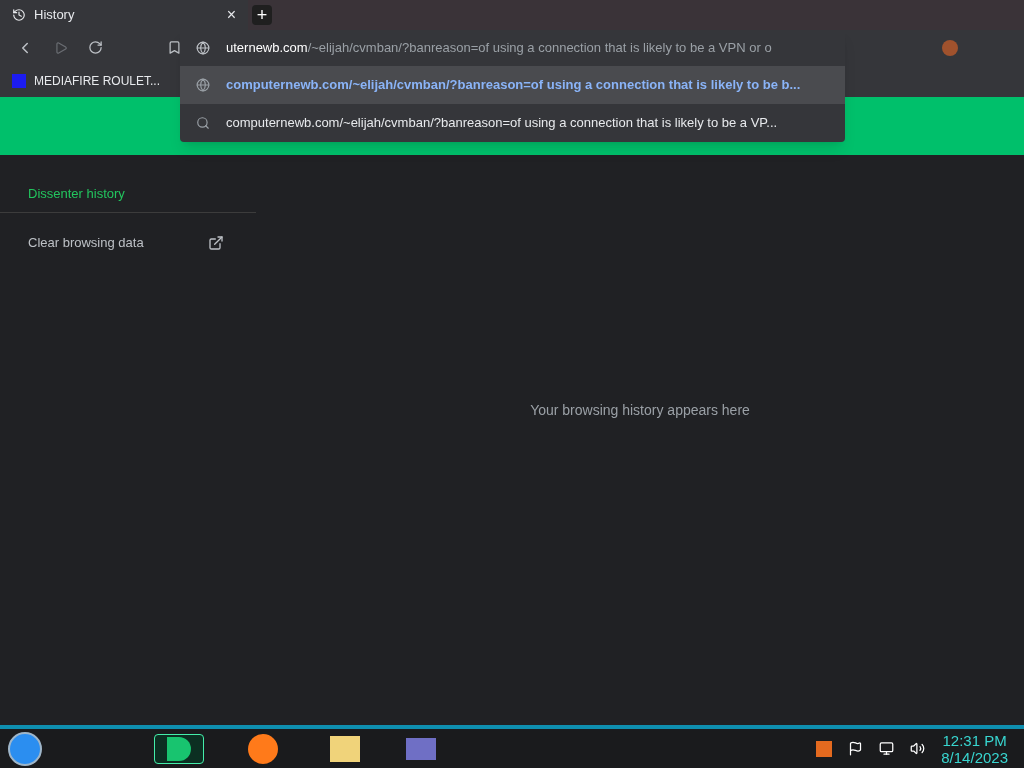 The height and width of the screenshot is (768, 1024). What do you see at coordinates (19, 15) in the screenshot?
I see `history-icon` at bounding box center [19, 15].